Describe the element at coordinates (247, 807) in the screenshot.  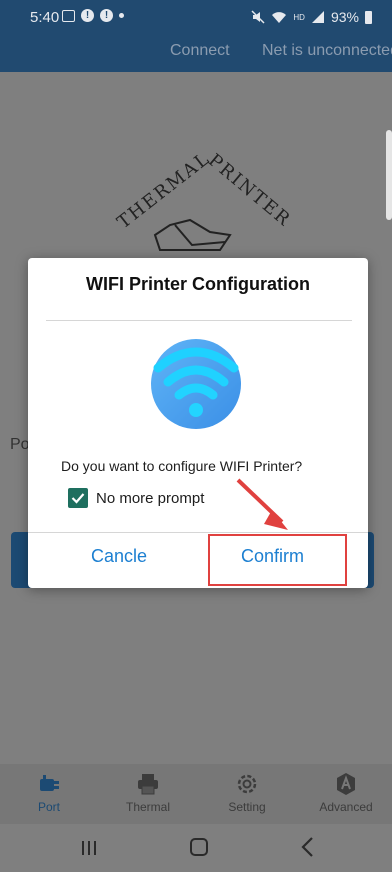
I see `nav-setting-label: Setting` at that location.